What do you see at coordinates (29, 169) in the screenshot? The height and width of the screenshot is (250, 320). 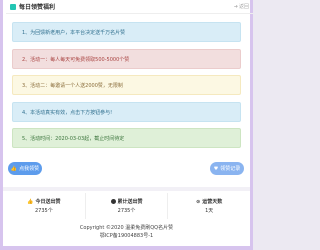 I see `get-likes-label: 点我领赞` at bounding box center [29, 169].